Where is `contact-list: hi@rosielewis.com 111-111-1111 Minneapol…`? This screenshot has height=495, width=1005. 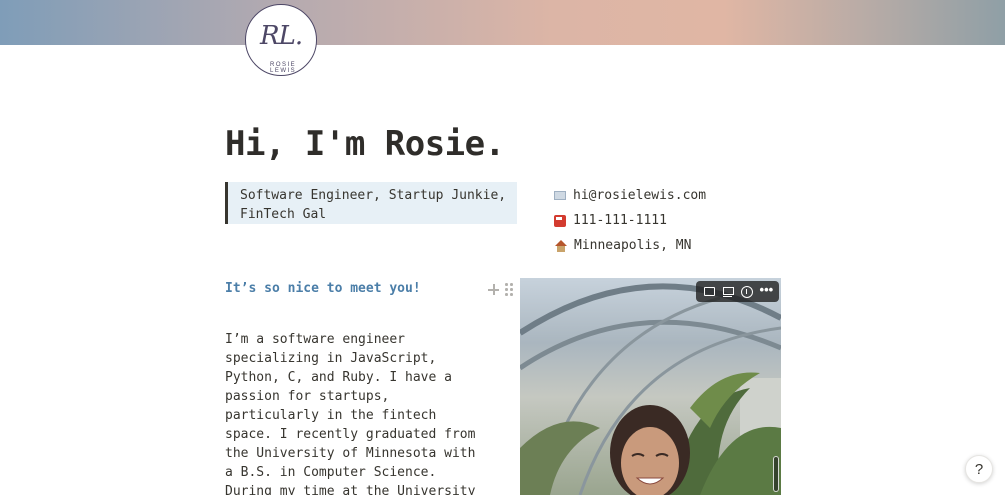 contact-list: hi@rosielewis.com 111-111-1111 Minneapol… is located at coordinates (630, 220).